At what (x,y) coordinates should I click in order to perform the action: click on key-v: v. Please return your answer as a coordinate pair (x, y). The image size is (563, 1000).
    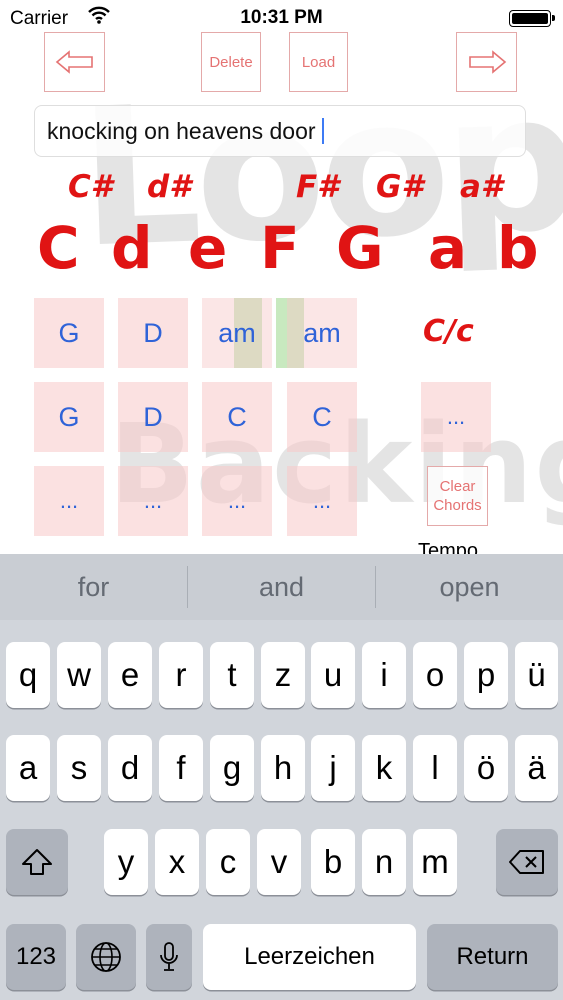
    Looking at the image, I should click on (279, 862).